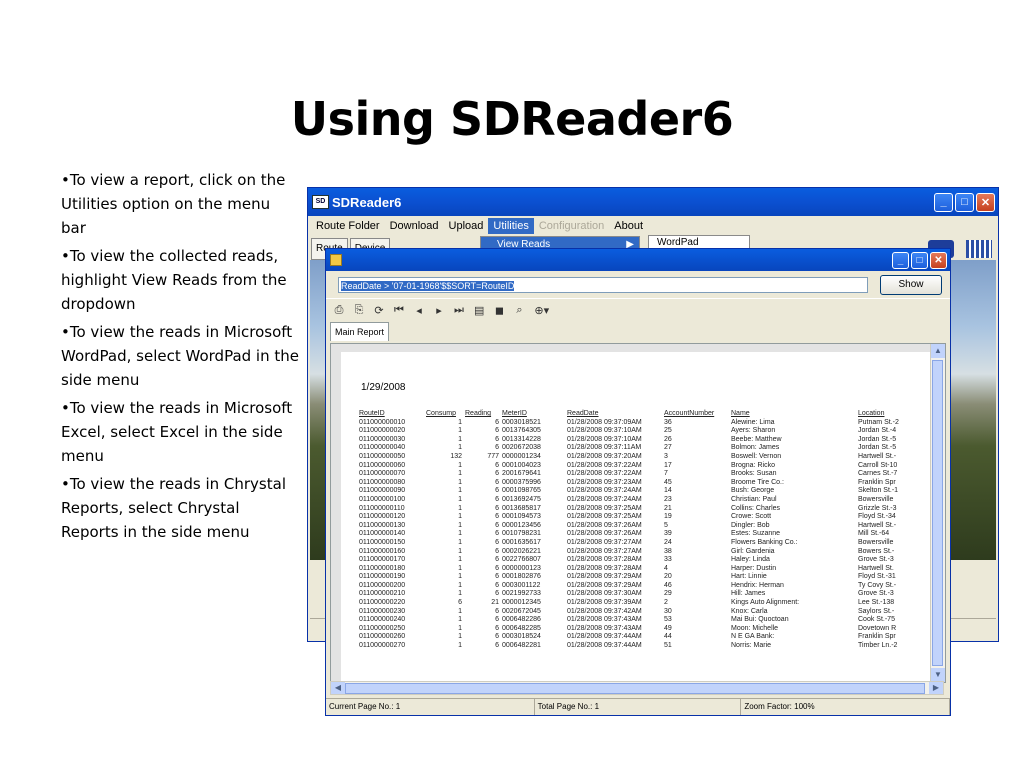 This screenshot has height=768, width=1024. Describe the element at coordinates (521, 603) in the screenshot. I see `table-cell: 0000012345` at that location.